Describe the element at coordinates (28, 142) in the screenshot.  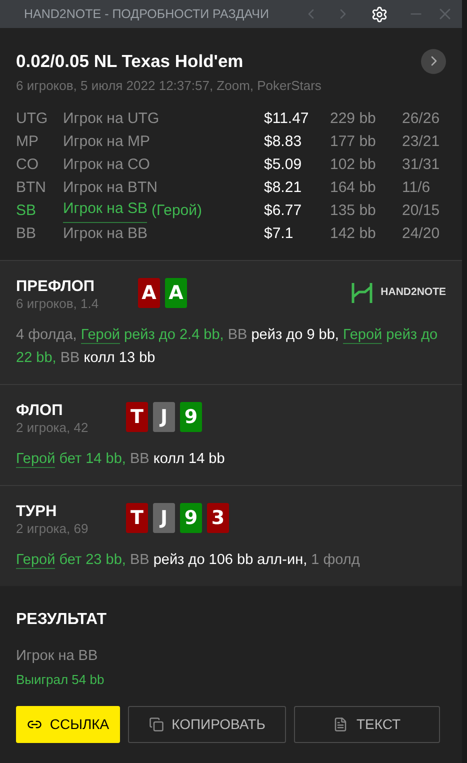
I see `position-label: MP` at that location.